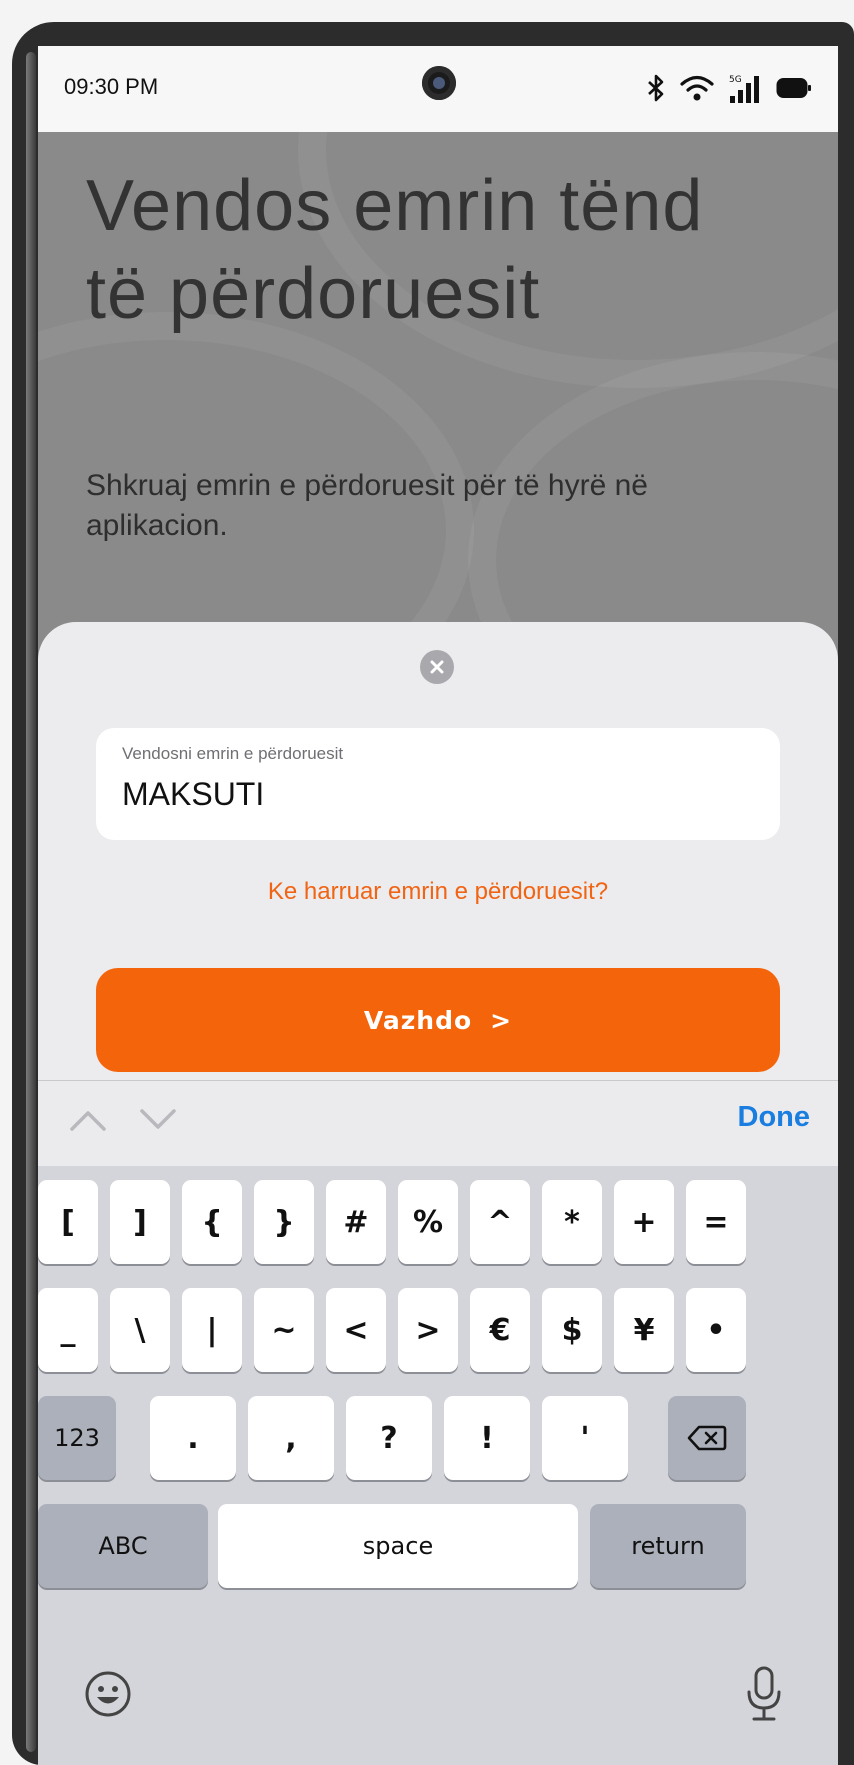 This screenshot has width=854, height=1765. I want to click on key: =, so click(716, 1222).